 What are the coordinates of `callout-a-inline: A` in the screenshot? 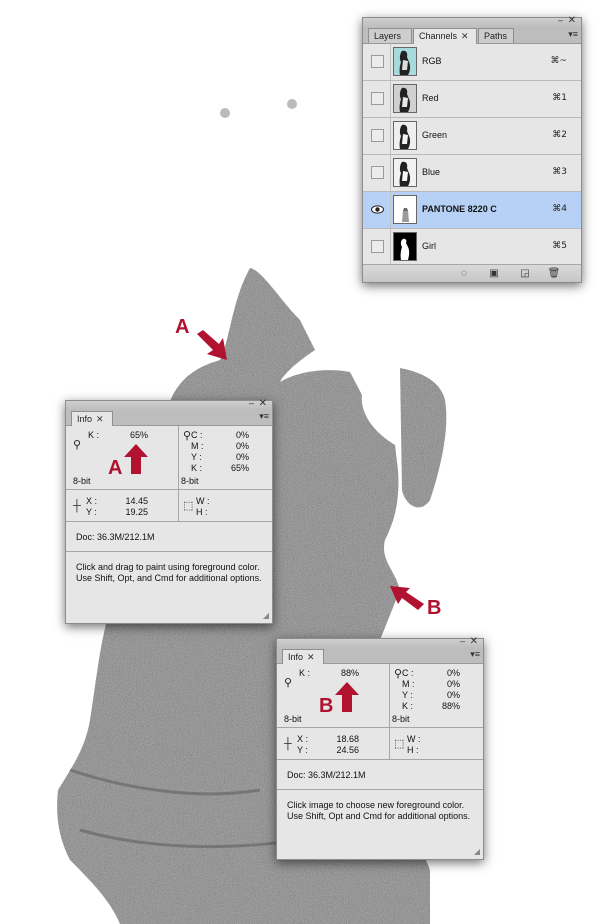 It's located at (115, 468).